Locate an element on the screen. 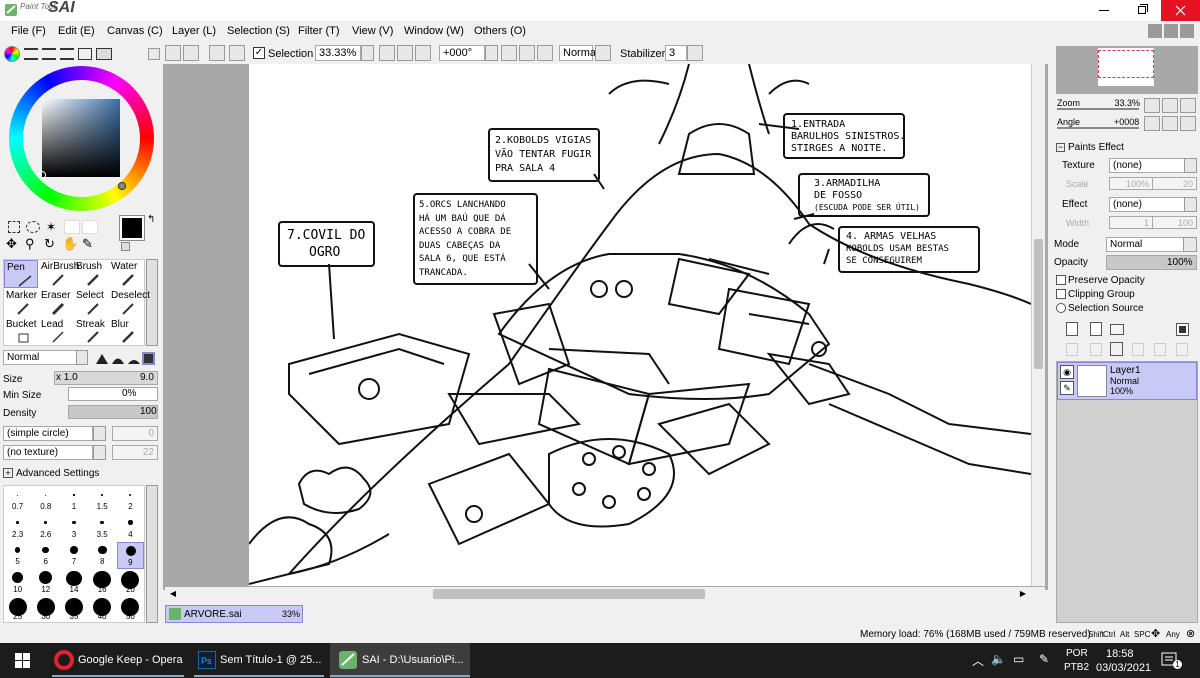 This screenshot has height=678, width=1200. brush-shape-strength: 0 is located at coordinates (135, 433).